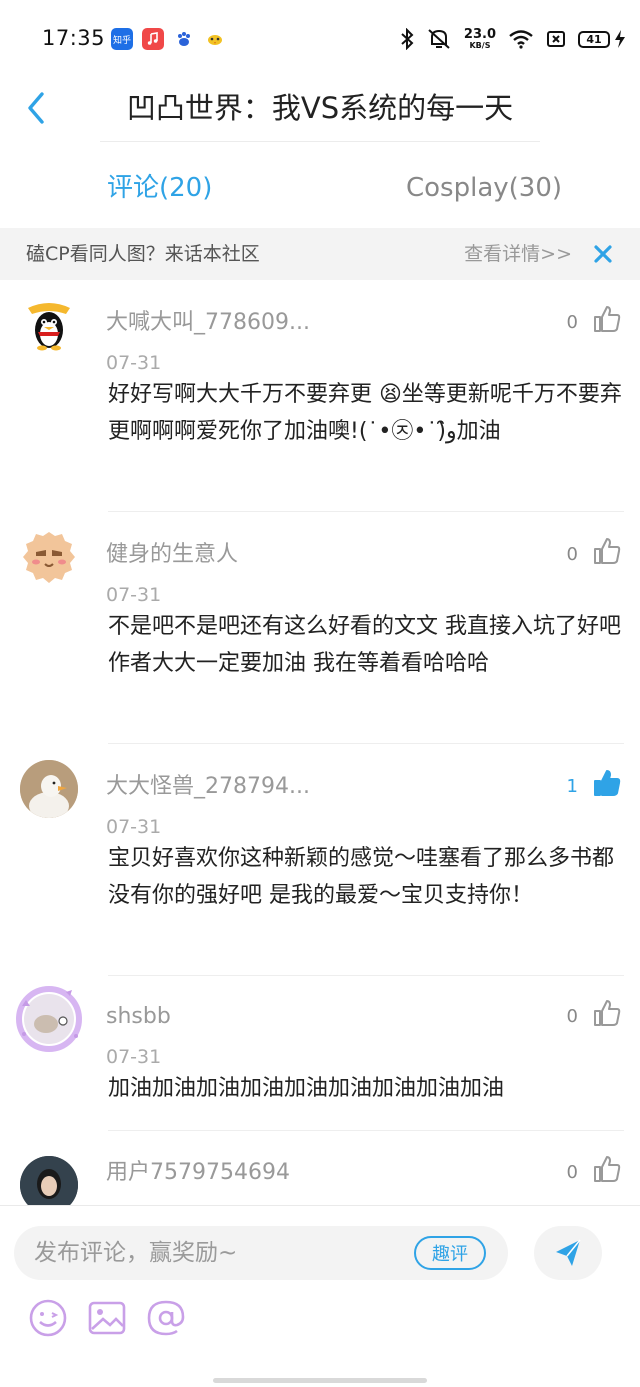  Describe the element at coordinates (166, 1318) in the screenshot. I see `mention-icon` at that location.